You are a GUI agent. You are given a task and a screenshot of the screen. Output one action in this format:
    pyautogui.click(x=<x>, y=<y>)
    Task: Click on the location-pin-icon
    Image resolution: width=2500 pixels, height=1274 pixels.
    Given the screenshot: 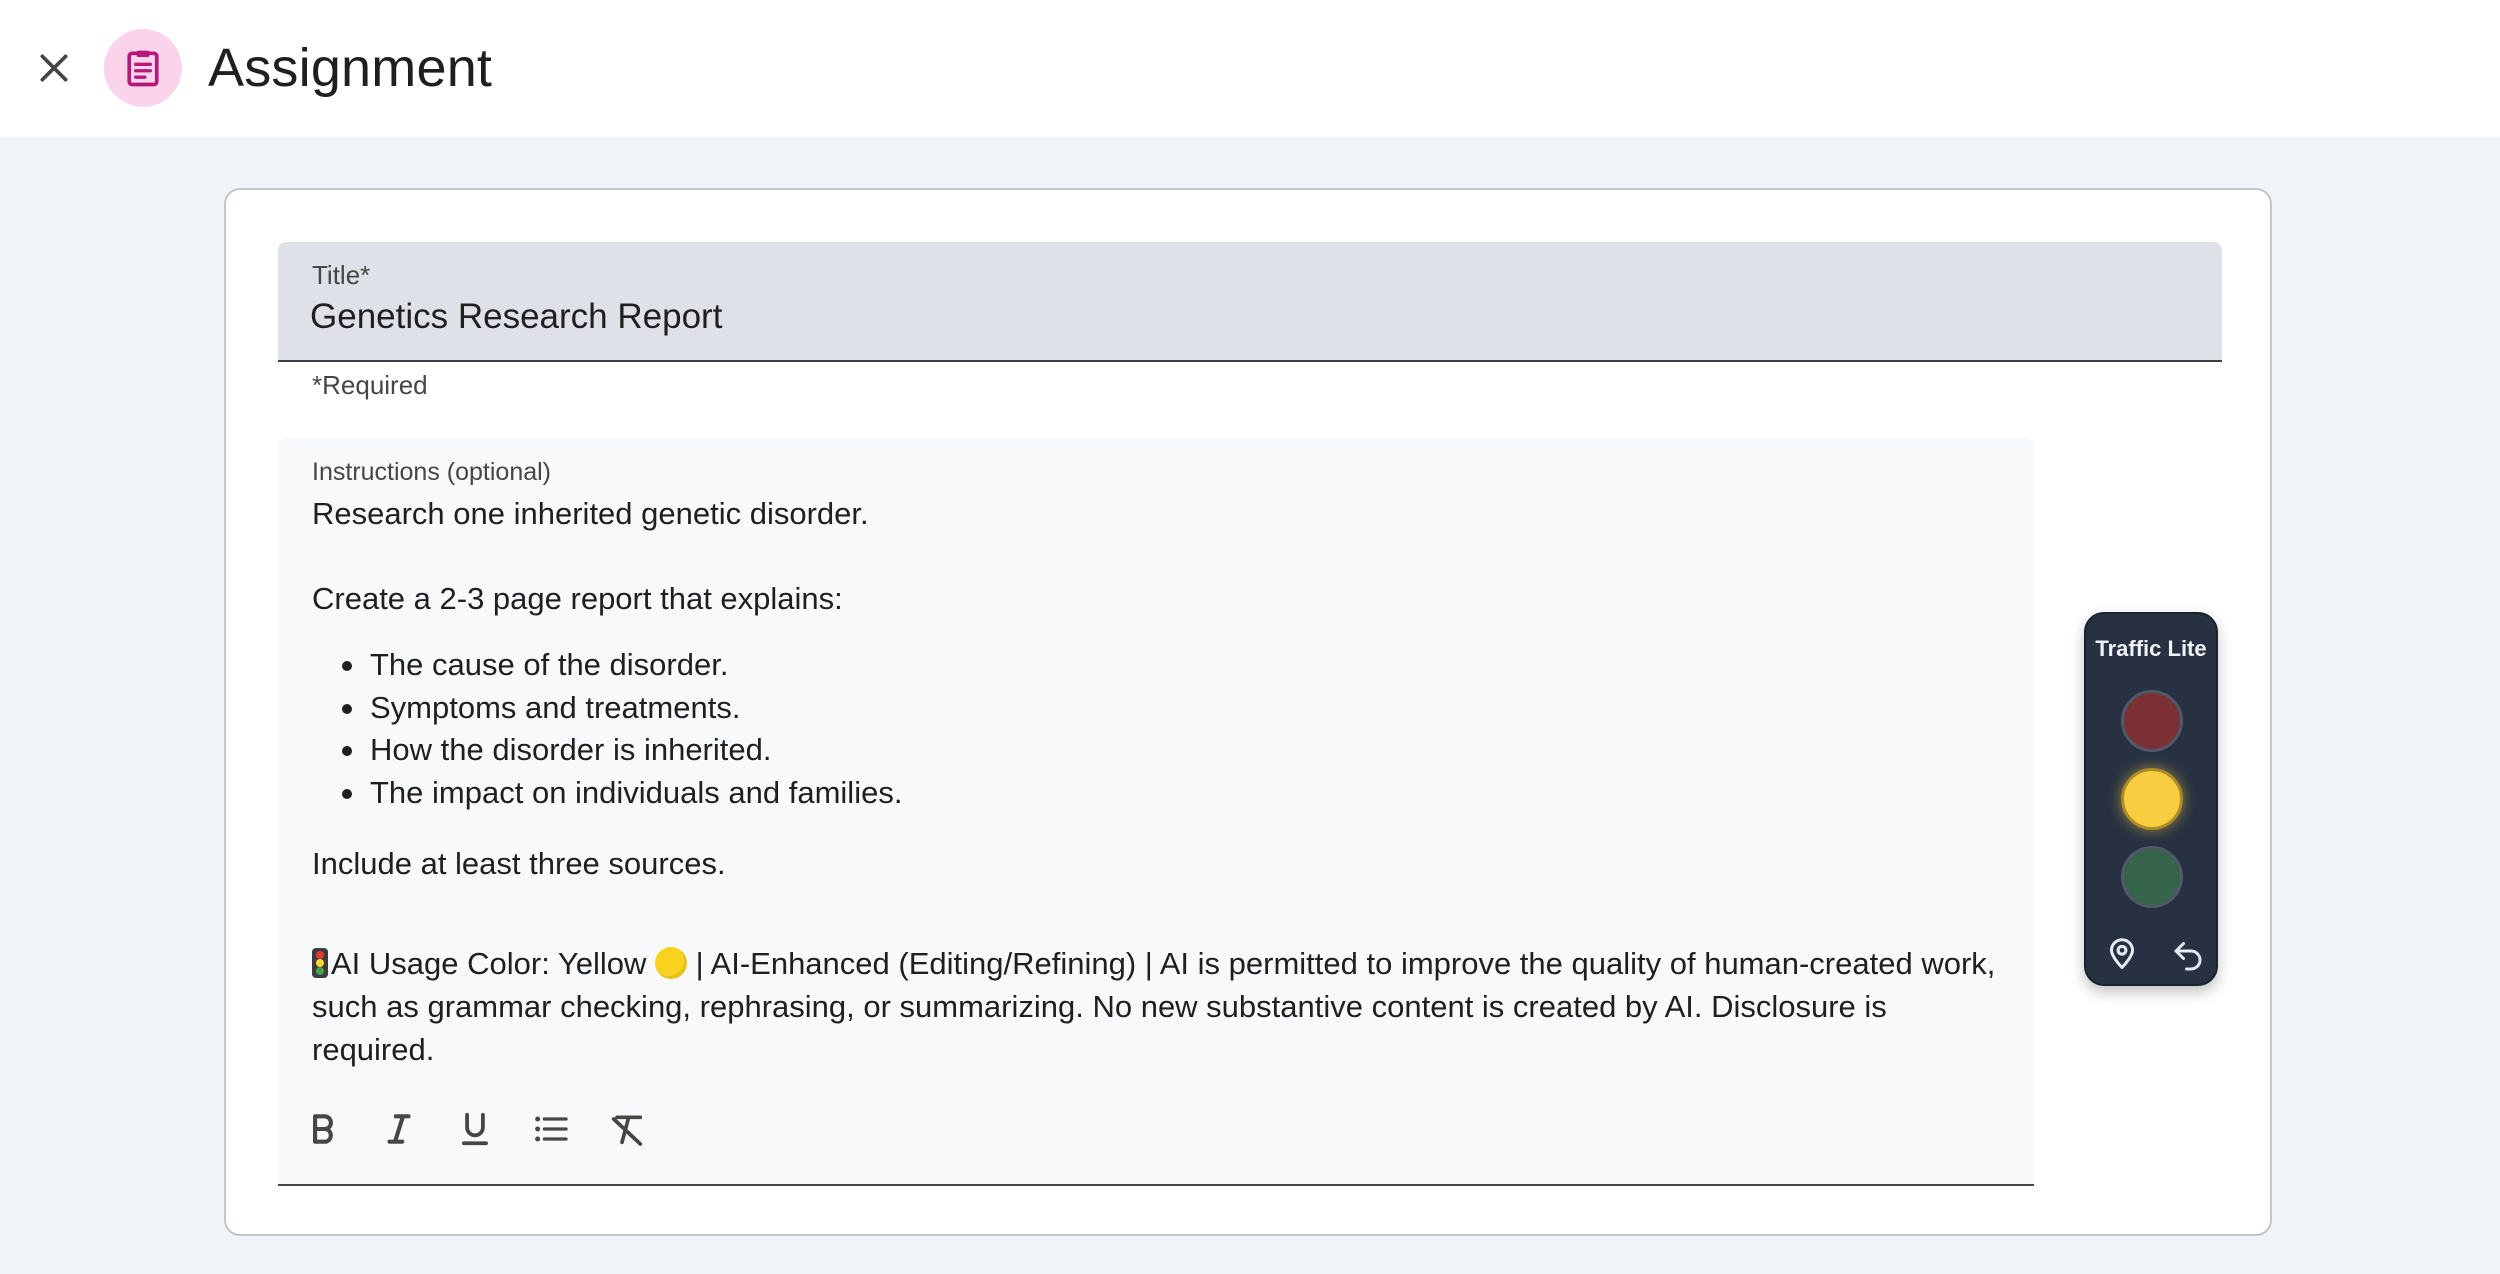 What is the action you would take?
    pyautogui.click(x=2122, y=953)
    